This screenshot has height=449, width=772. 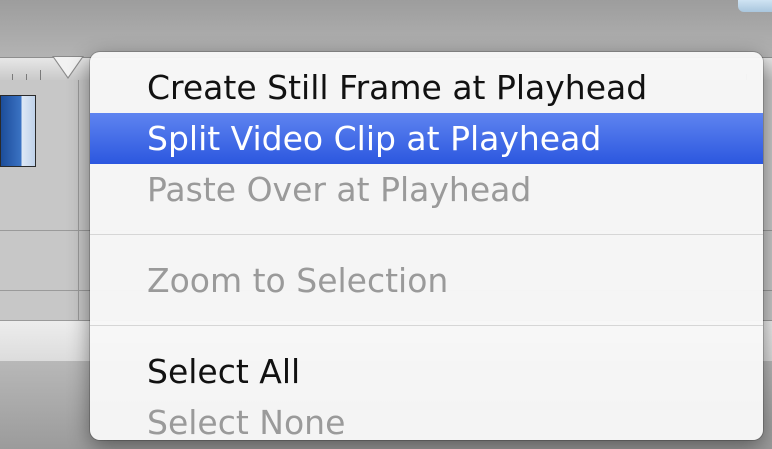 I want to click on video-clip-thumbnail, so click(x=18, y=131).